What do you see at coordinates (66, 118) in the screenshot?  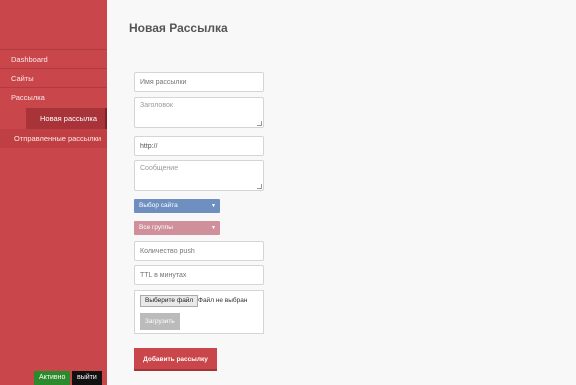 I see `sidebar-item-new-mailing: Новая рассылка` at bounding box center [66, 118].